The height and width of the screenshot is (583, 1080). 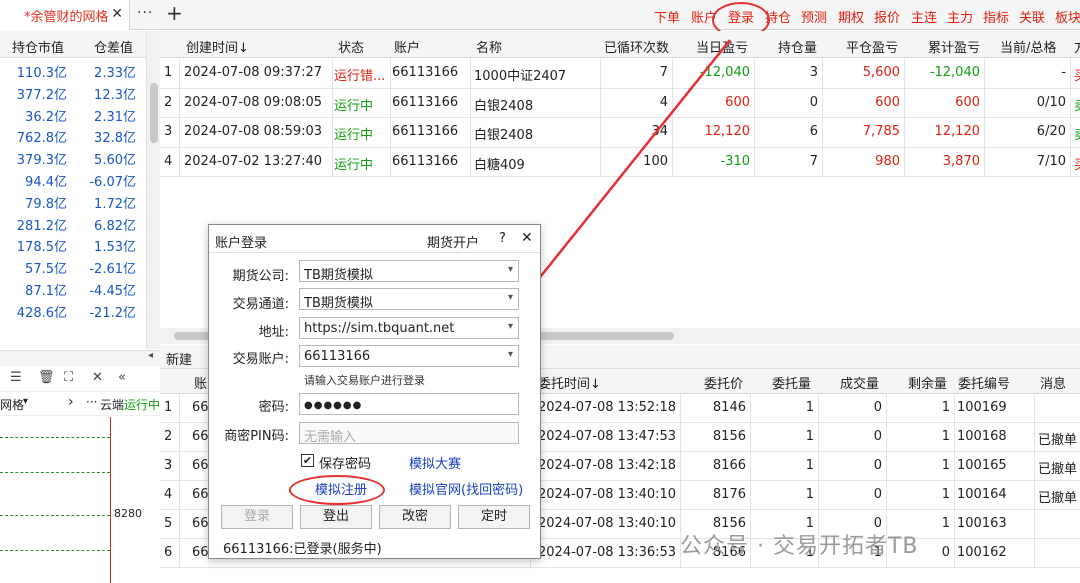 I want to click on chevron-right-icon: ›, so click(x=71, y=402).